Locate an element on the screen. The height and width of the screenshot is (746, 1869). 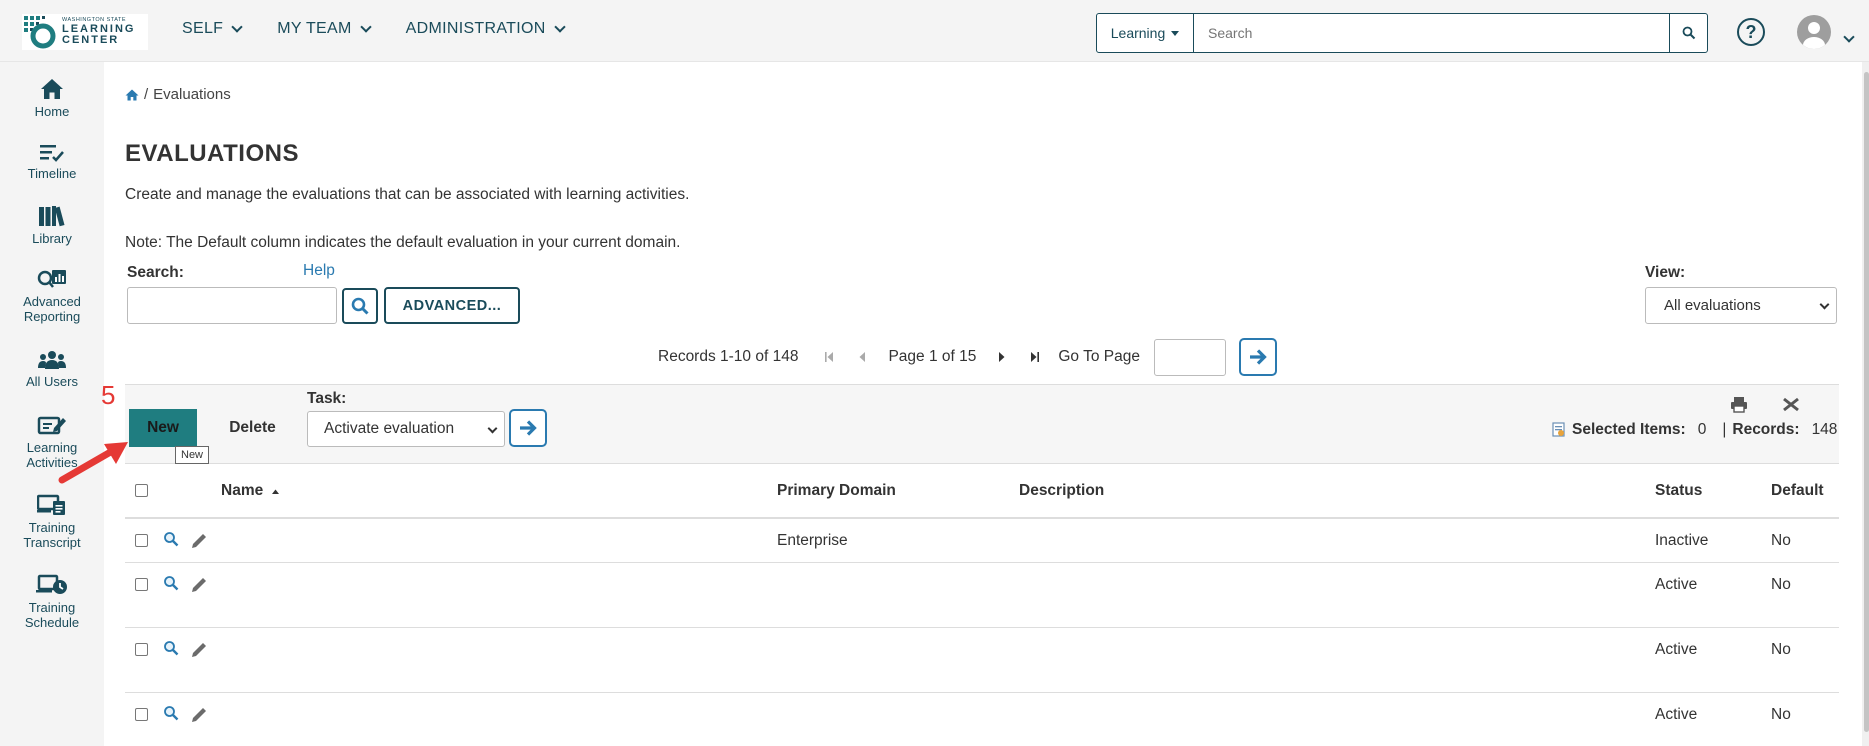
search-input is located at coordinates (232, 305).